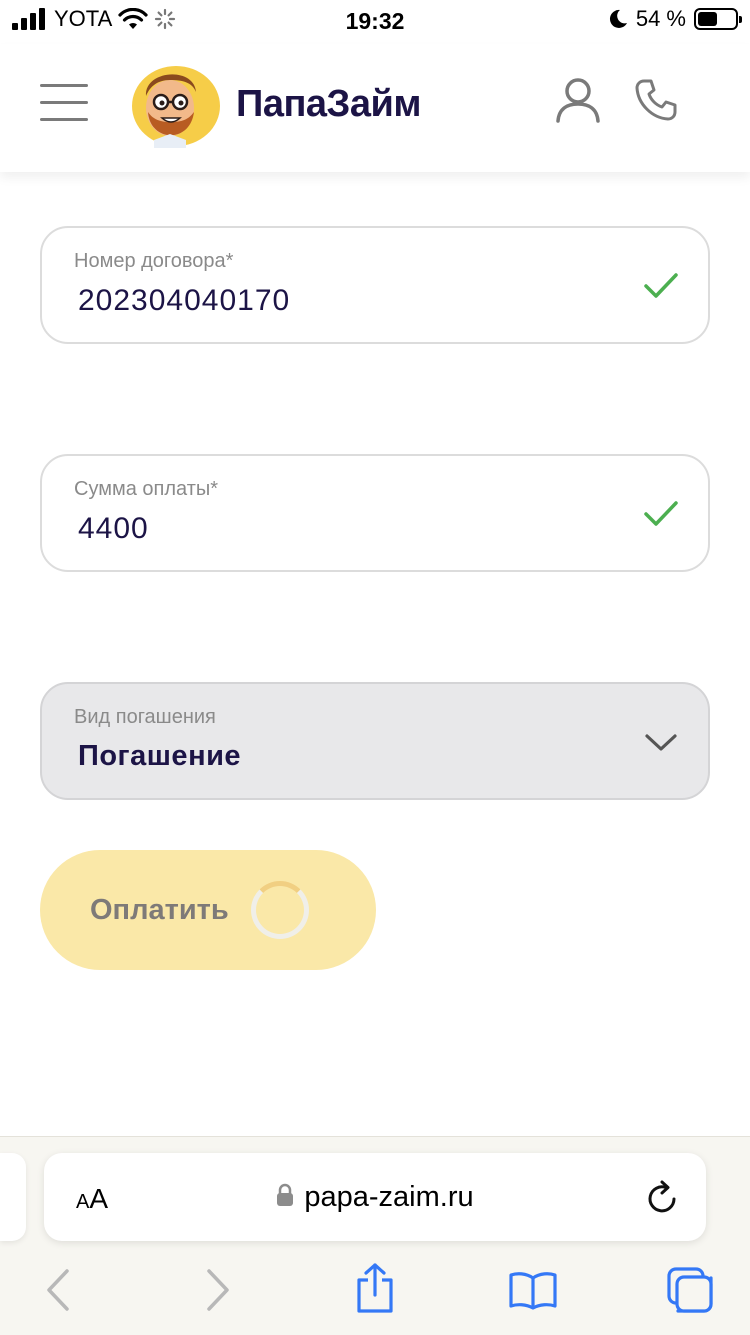 The image size is (750, 1335). Describe the element at coordinates (176, 107) in the screenshot. I see `mascot-logo-icon` at that location.